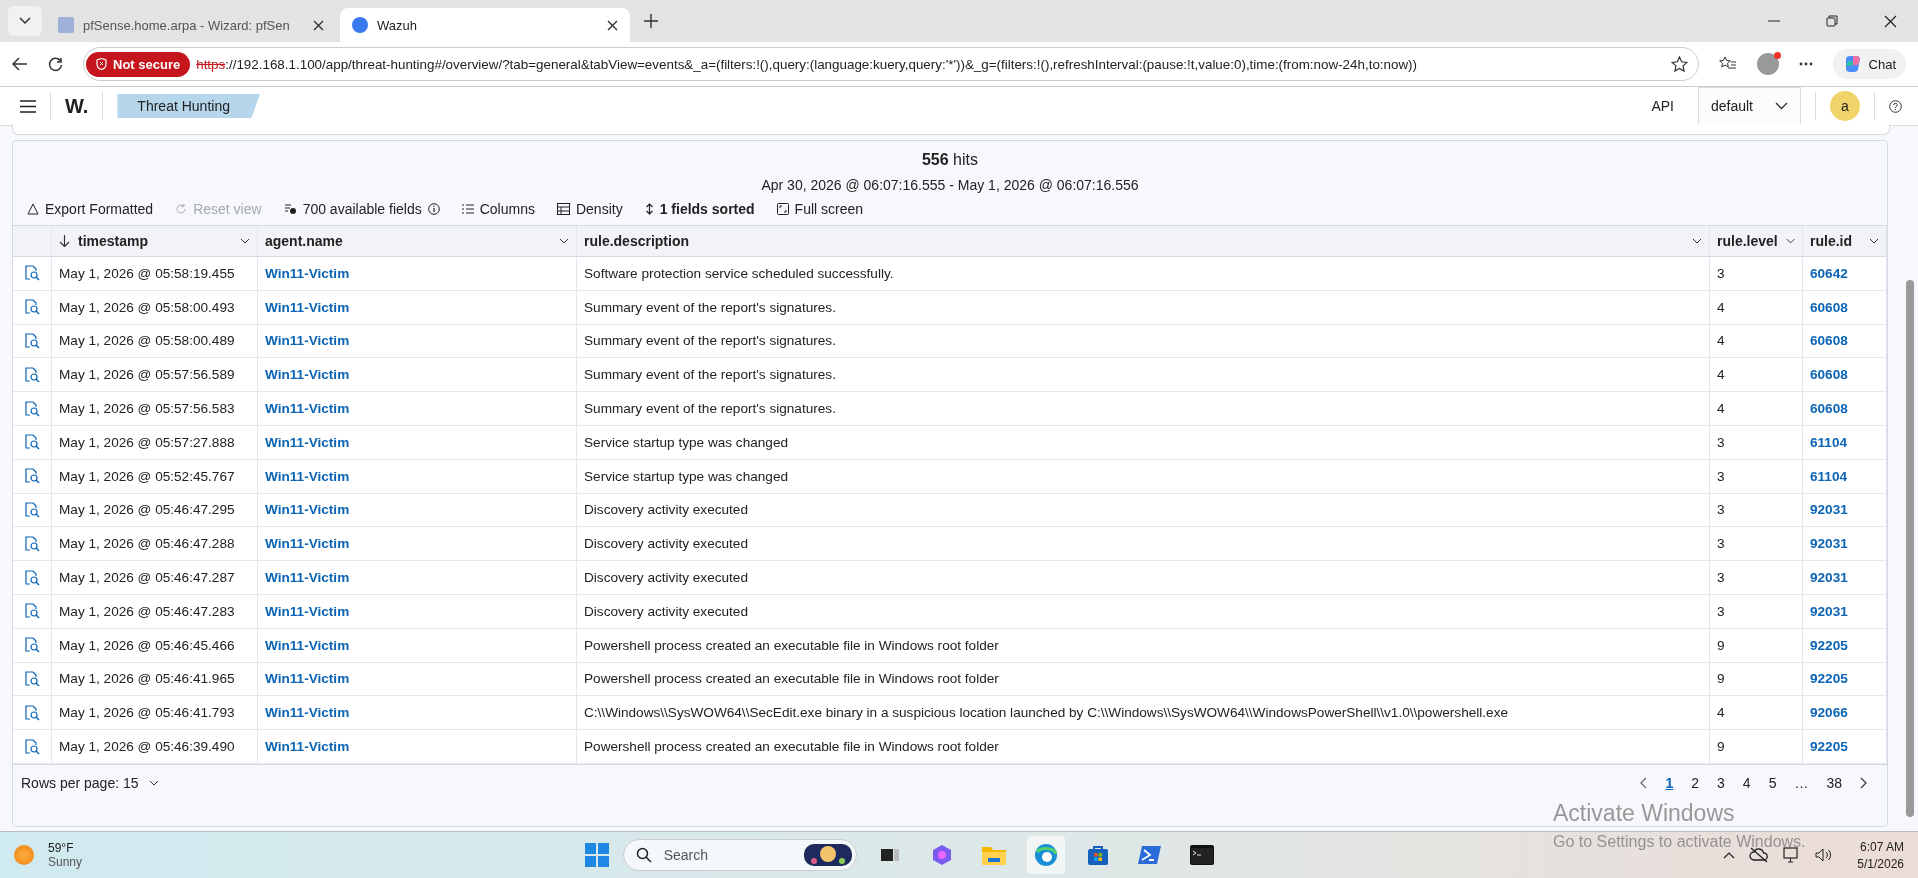  I want to click on column-header: timestamp, so click(155, 241).